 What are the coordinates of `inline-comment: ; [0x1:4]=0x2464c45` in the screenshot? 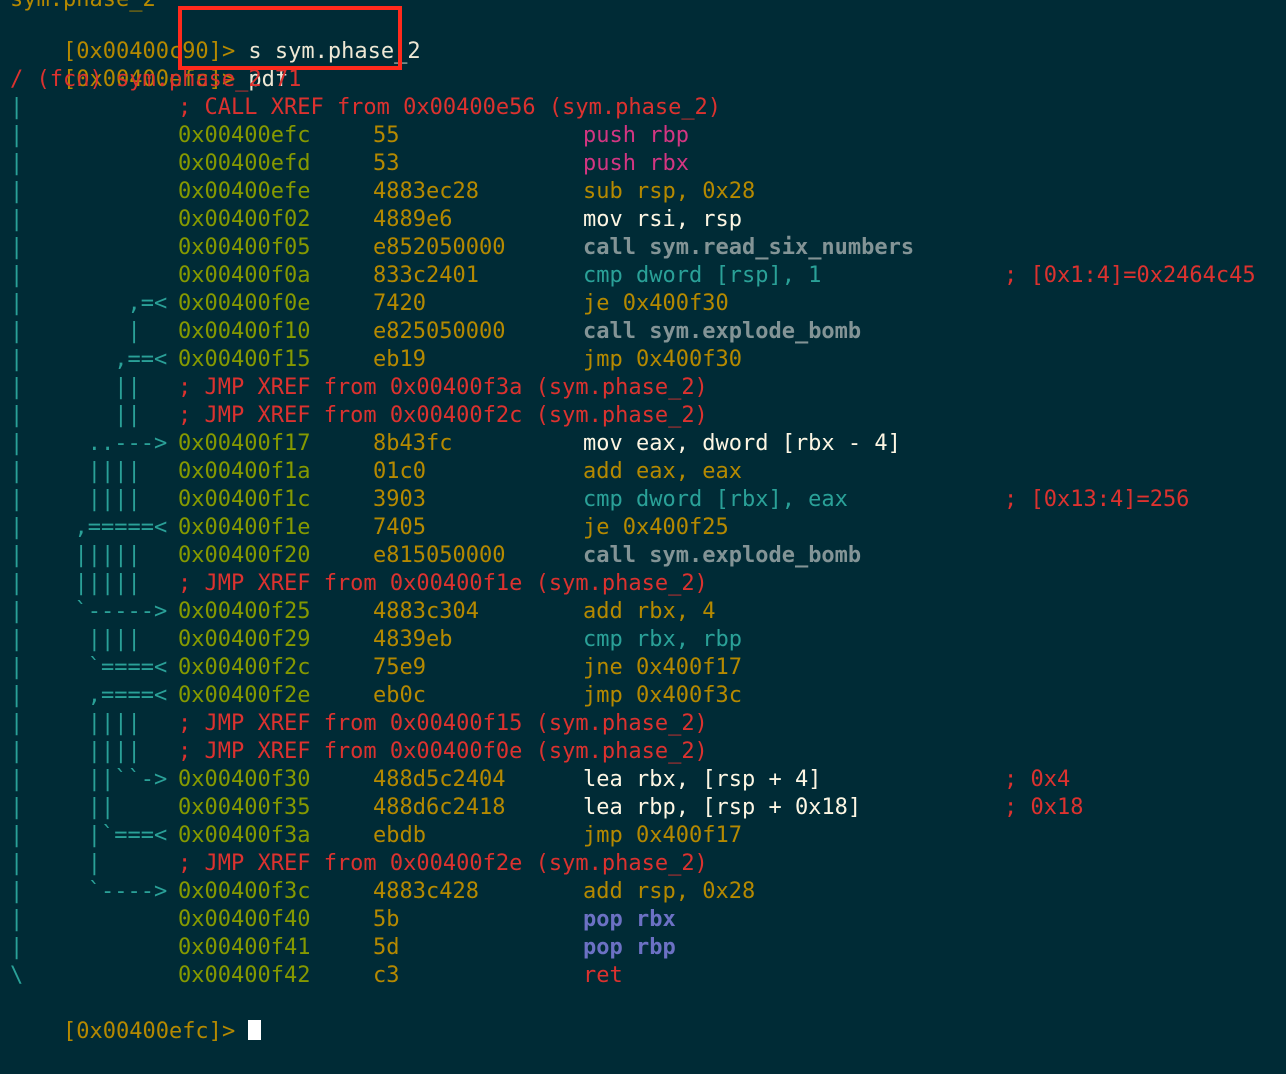 It's located at (1130, 275).